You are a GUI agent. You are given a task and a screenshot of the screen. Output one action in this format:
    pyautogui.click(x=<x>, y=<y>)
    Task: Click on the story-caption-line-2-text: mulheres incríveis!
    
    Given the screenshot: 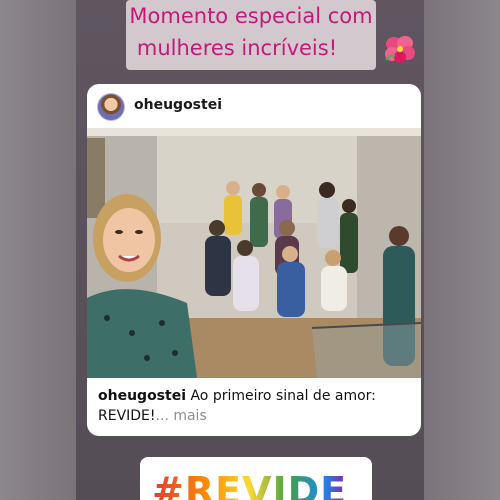 What is the action you would take?
    pyautogui.click(x=237, y=48)
    